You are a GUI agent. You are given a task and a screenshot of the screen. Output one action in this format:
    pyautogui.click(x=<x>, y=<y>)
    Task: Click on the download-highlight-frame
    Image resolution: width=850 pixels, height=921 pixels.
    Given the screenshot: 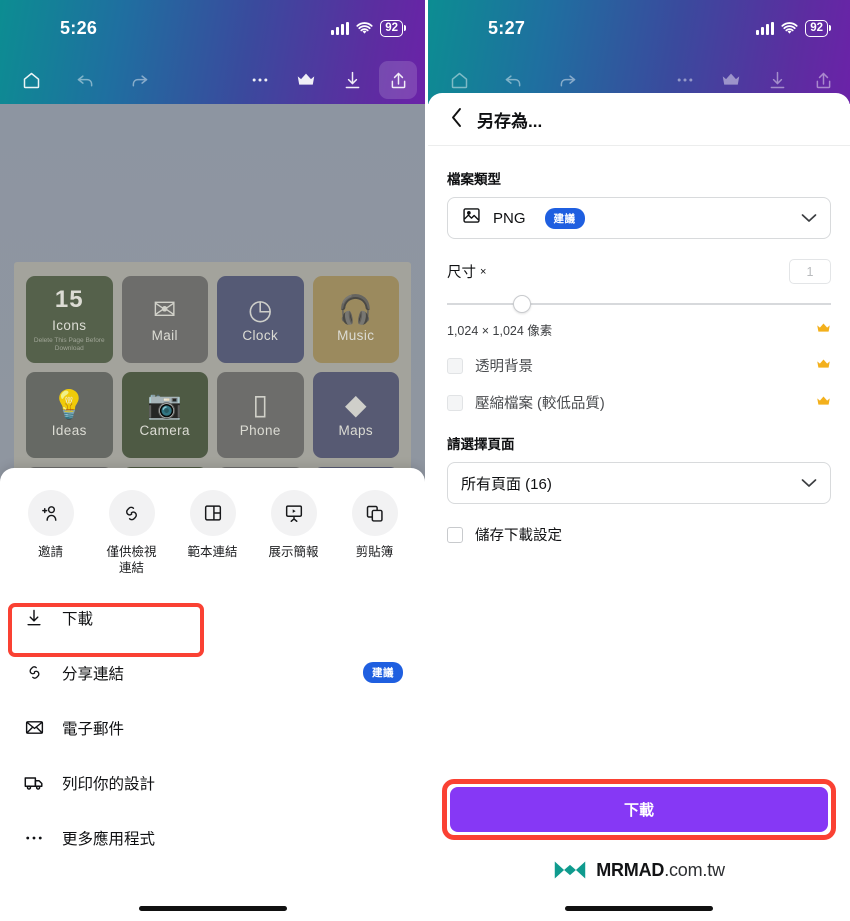 What is the action you would take?
    pyautogui.click(x=106, y=630)
    